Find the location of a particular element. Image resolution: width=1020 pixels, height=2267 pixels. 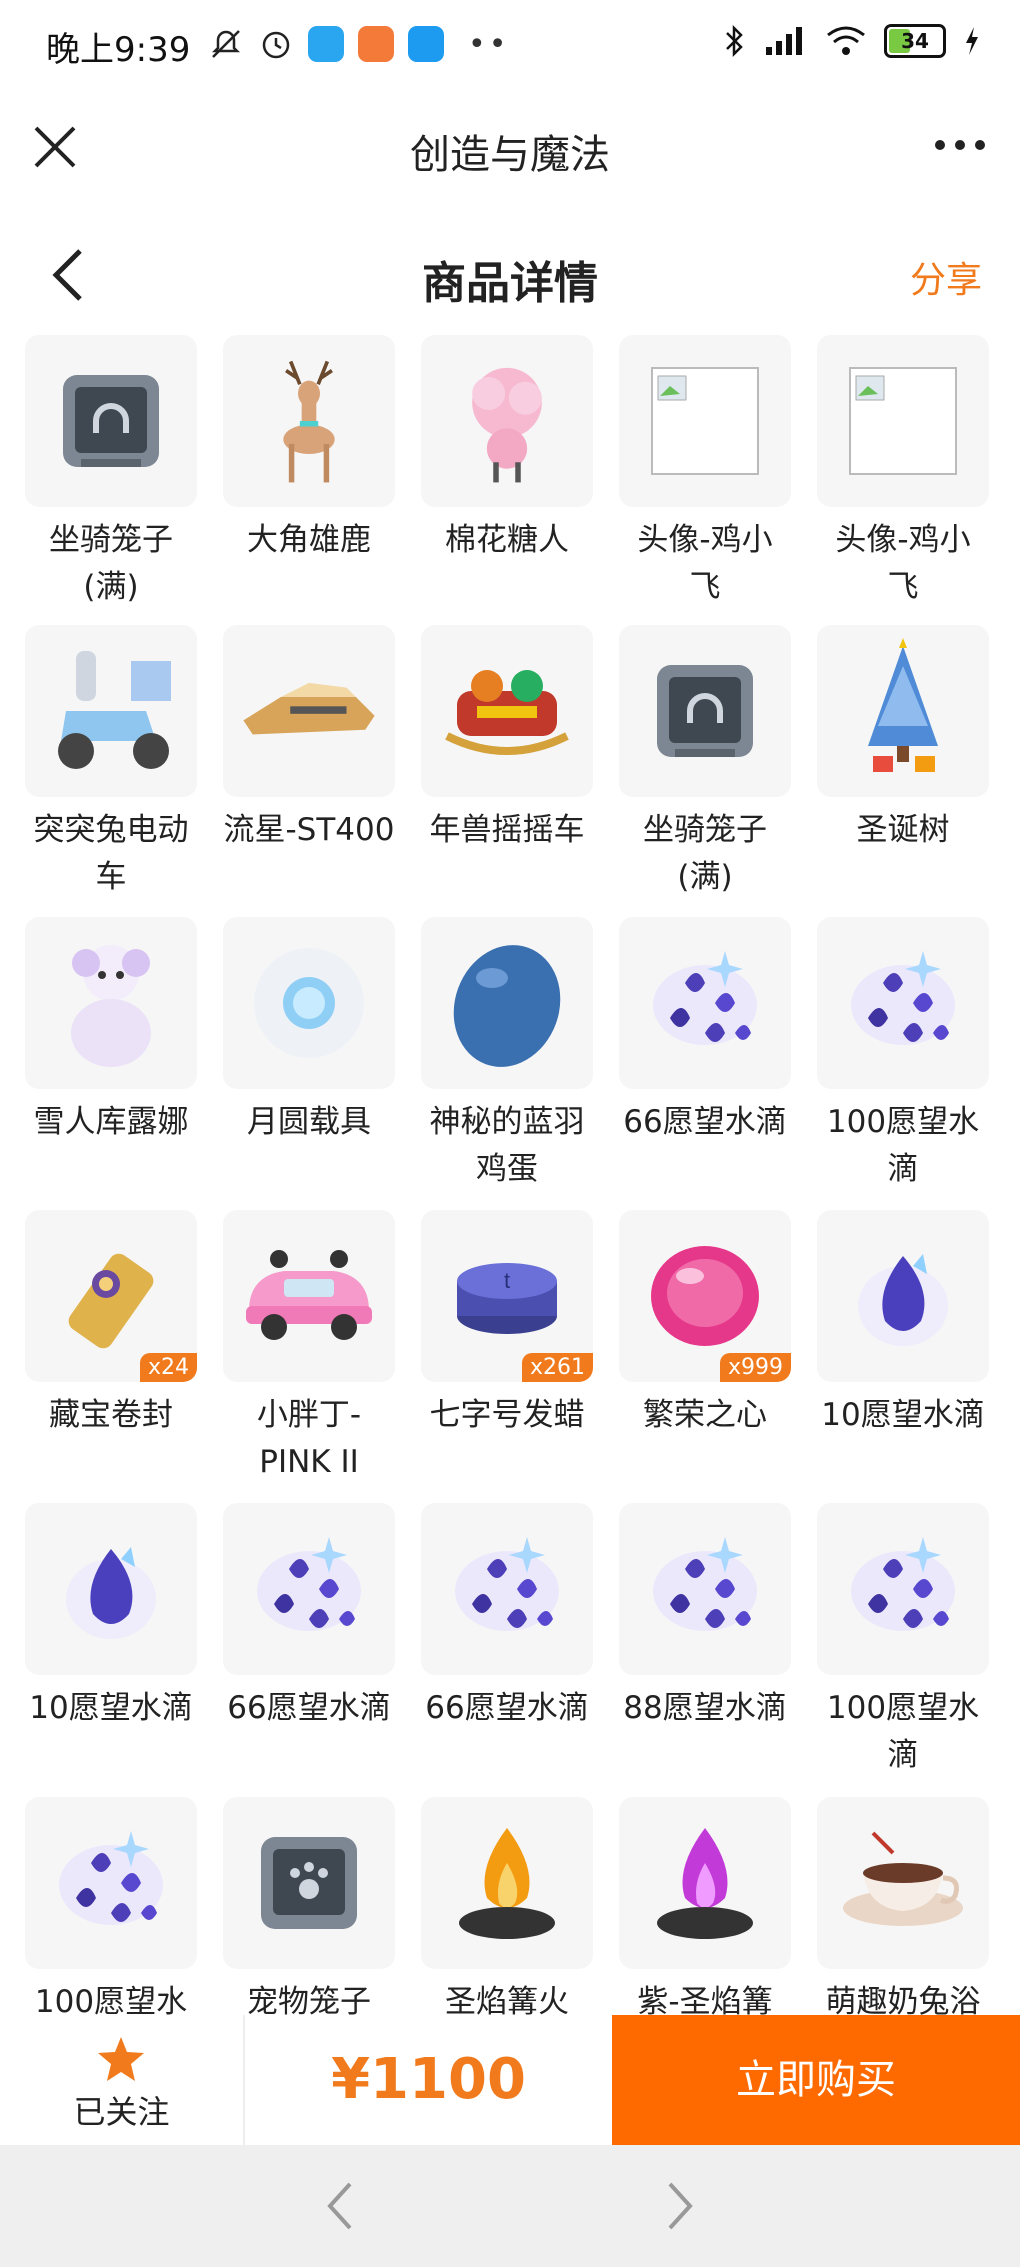

item-name: 神秘的蓝羽 鸡蛋 is located at coordinates (507, 1145).